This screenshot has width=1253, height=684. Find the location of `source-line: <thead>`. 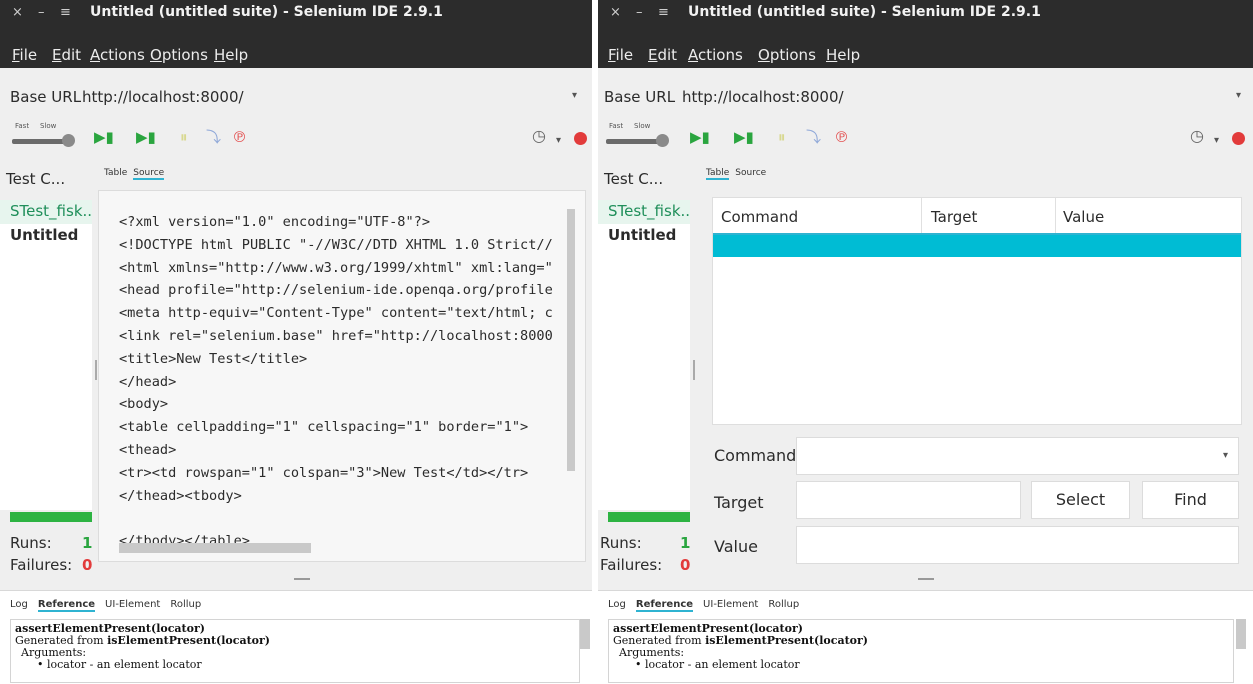

source-line: <thead> is located at coordinates (336, 450).